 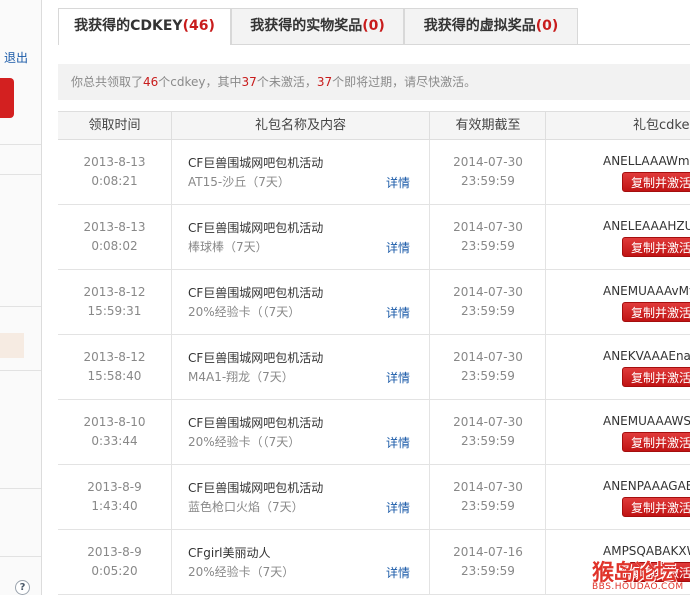 I want to click on total-count: 46, so click(x=151, y=82).